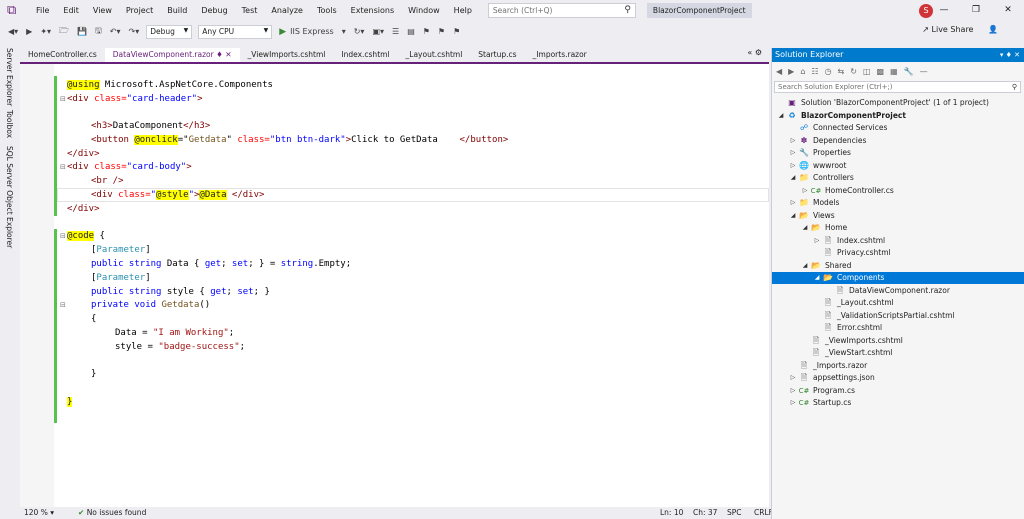 The width and height of the screenshot is (1024, 519). I want to click on undo-icon: ↶▾, so click(115, 31).